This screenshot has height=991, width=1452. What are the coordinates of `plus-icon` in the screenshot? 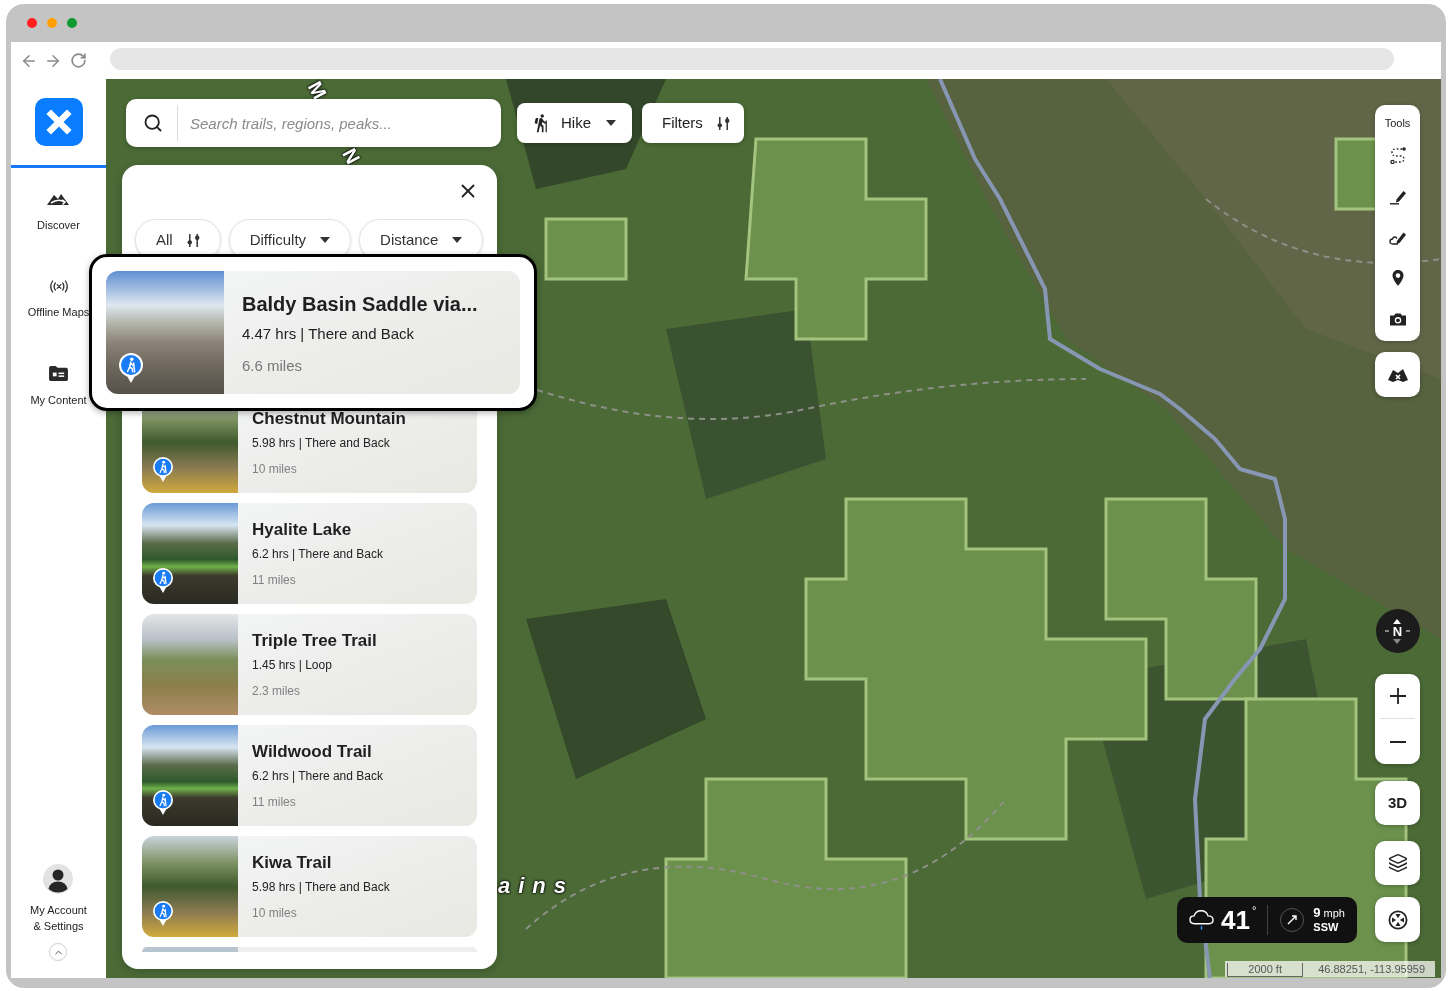 It's located at (1397, 696).